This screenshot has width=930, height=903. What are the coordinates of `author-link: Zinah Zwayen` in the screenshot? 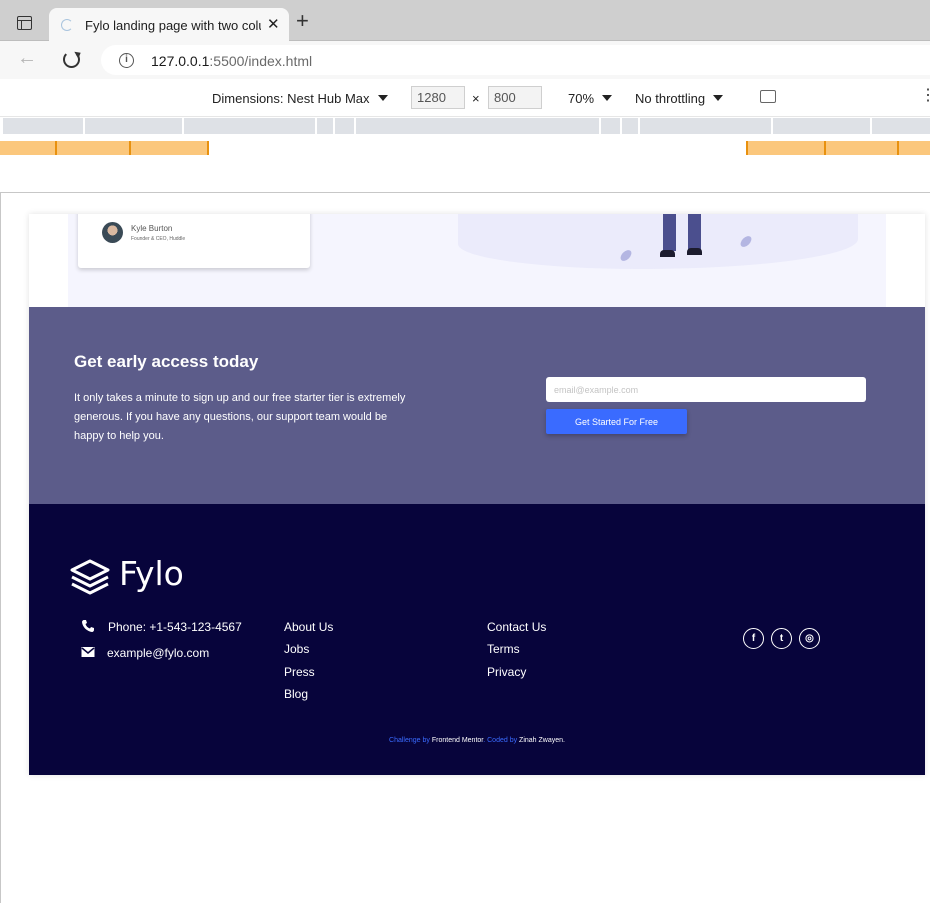 It's located at (541, 740).